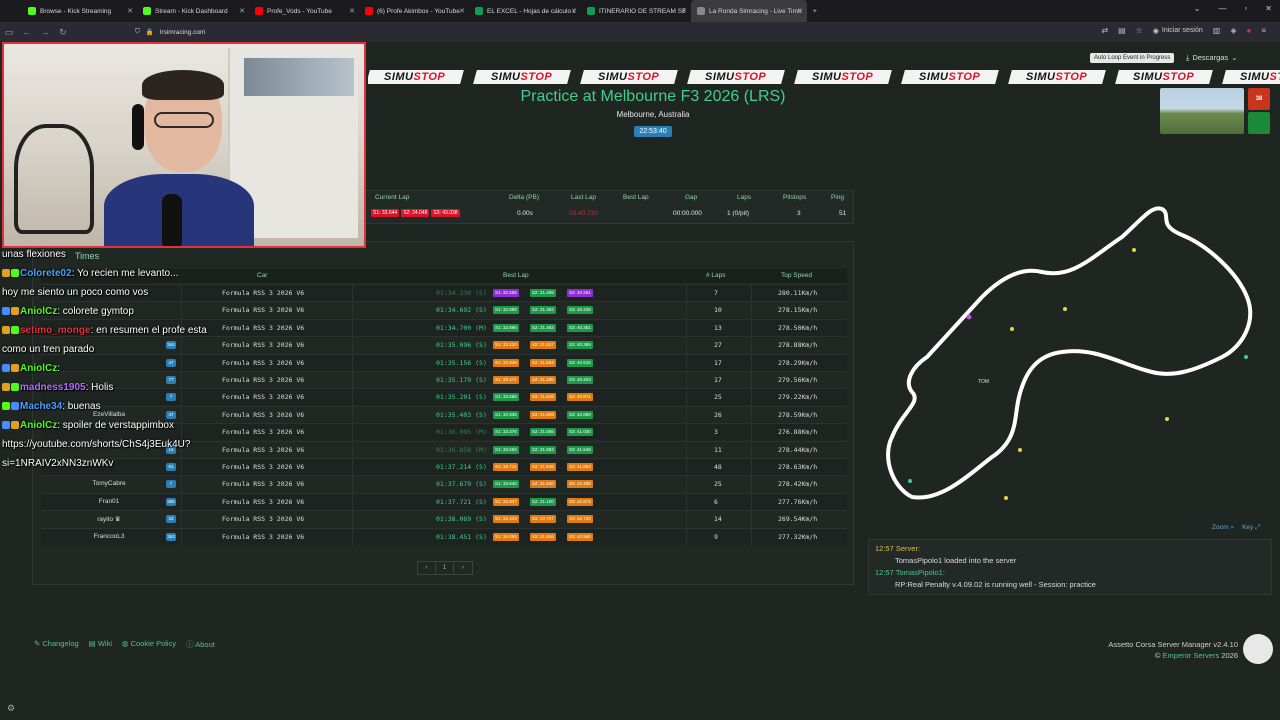 The image size is (1280, 720). What do you see at coordinates (427, 568) in the screenshot?
I see `prev-page-button: ‹` at bounding box center [427, 568].